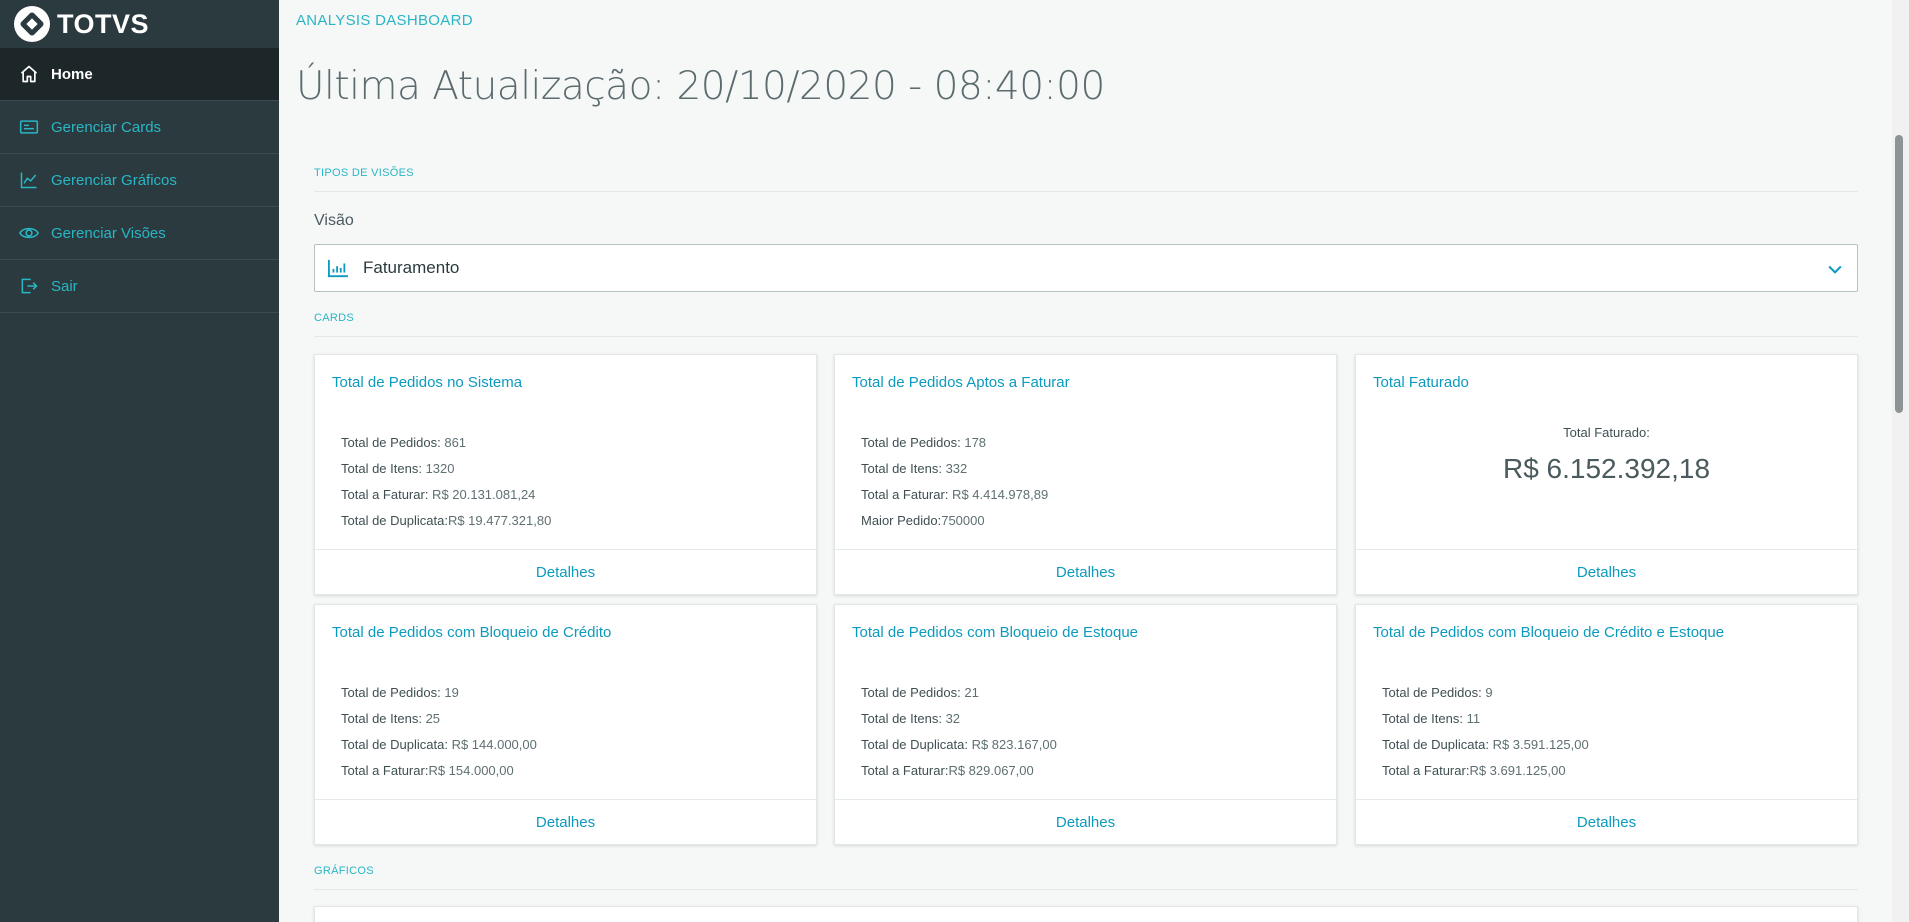  I want to click on totvs-logo-icon, so click(32, 24).